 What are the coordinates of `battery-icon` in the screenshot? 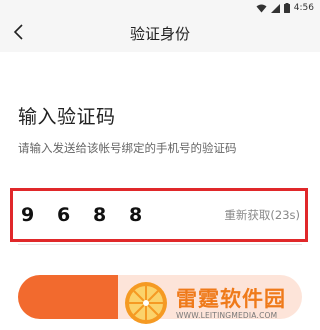 It's located at (286, 8).